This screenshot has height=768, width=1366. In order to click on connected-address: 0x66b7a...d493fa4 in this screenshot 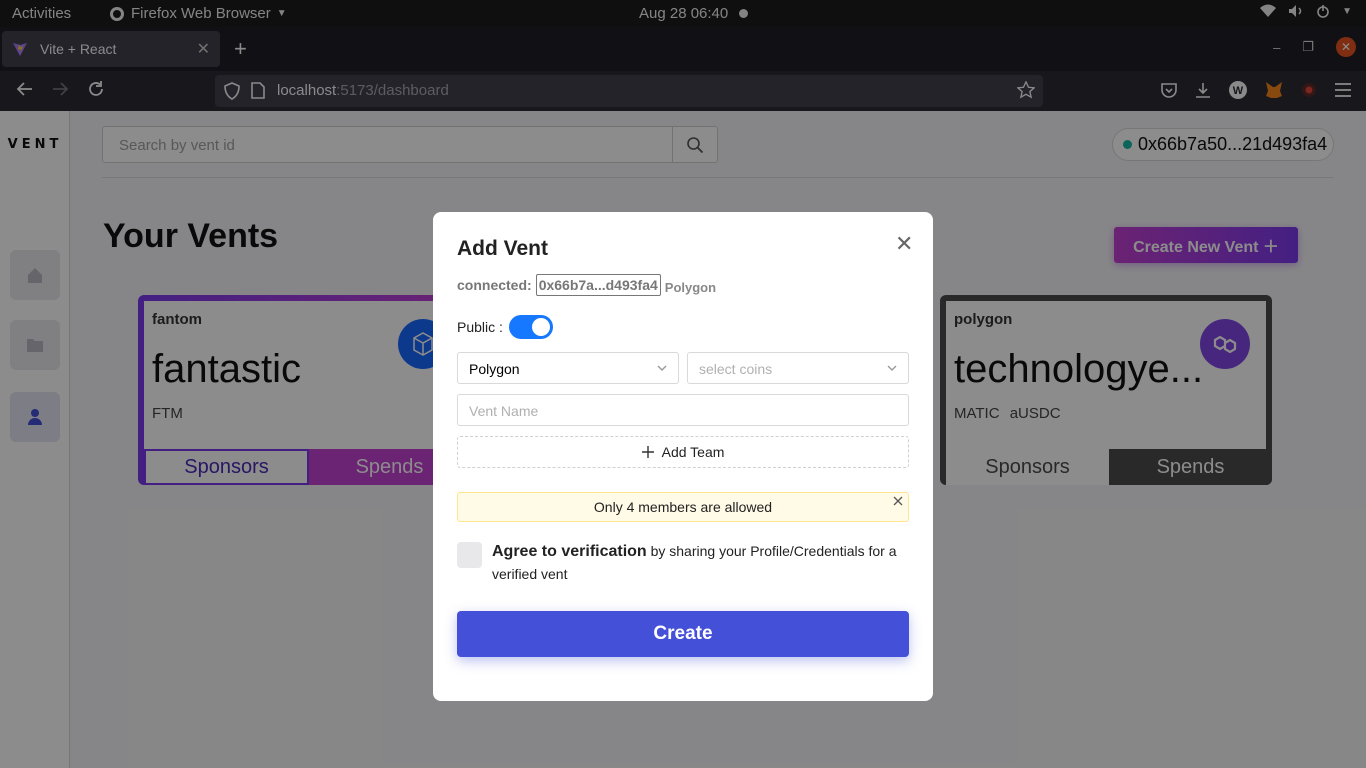, I will do `click(598, 285)`.